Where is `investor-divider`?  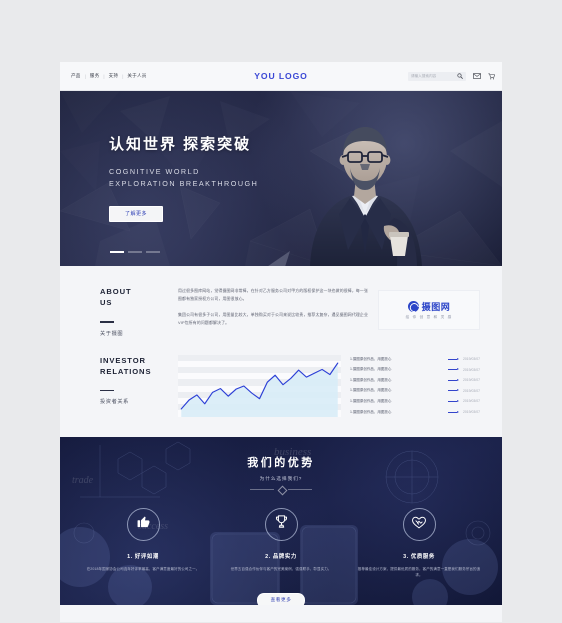
investor-divider is located at coordinates (107, 390).